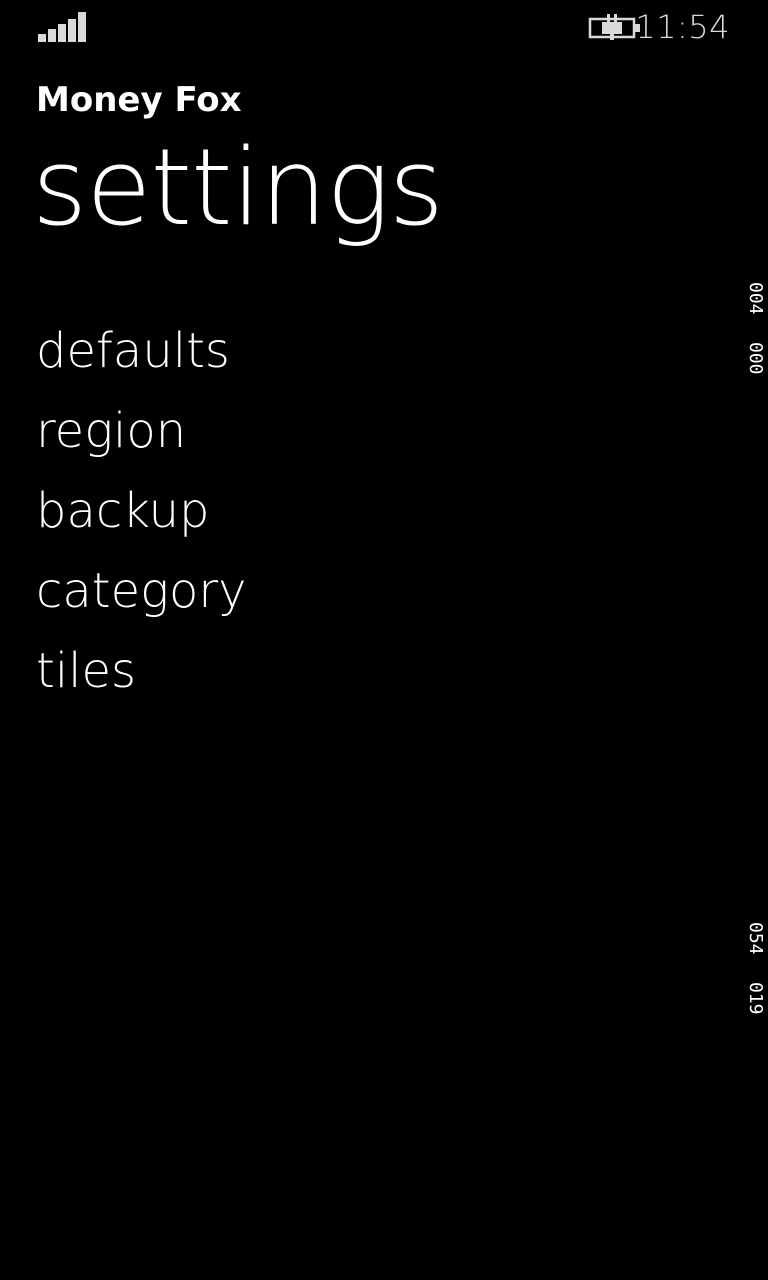 The image size is (768, 1280). I want to click on menu-item-backup: backup, so click(141, 518).